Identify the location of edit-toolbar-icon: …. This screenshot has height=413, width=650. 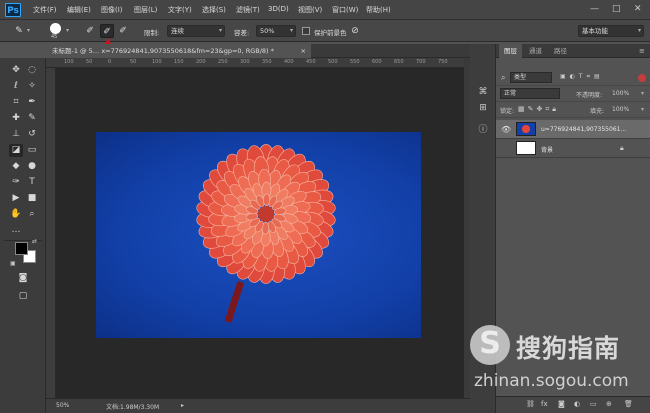
(16, 230).